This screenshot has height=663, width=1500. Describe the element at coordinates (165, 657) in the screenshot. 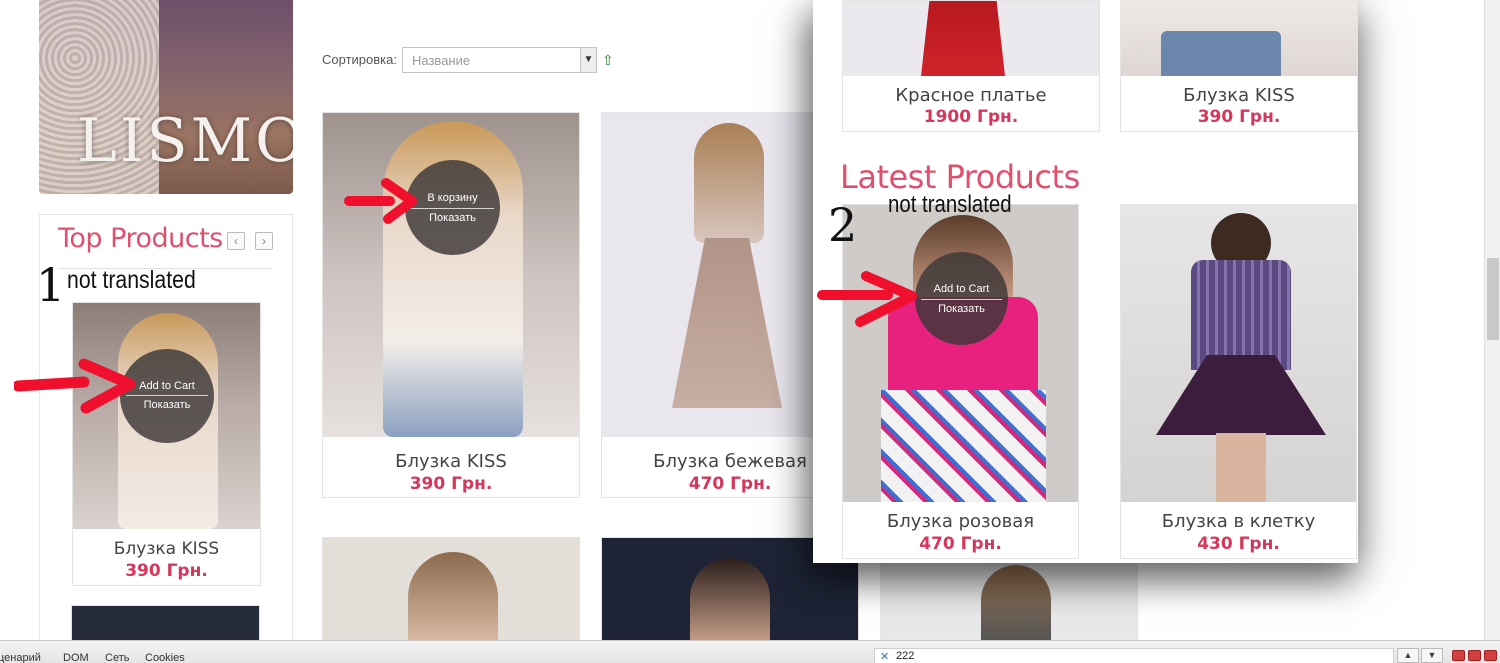

I see `devtools-tab-cookies: Cookies` at that location.